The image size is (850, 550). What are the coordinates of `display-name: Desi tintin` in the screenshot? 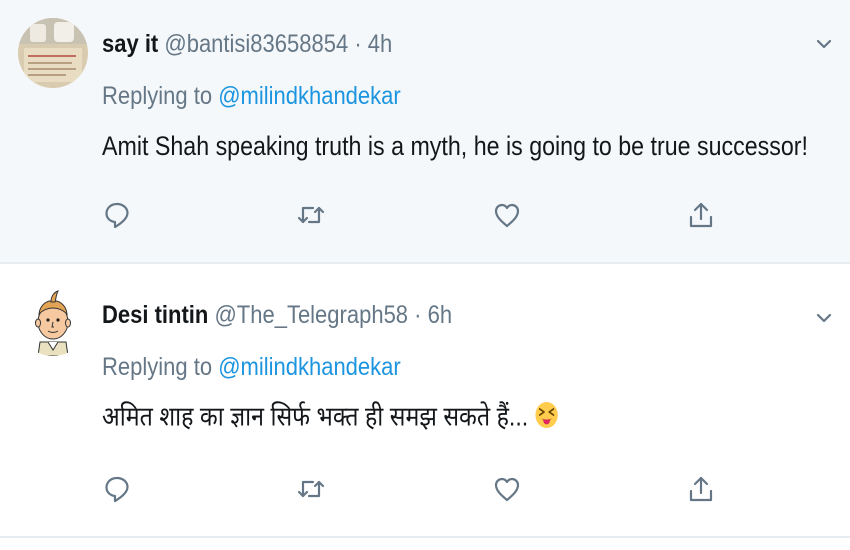 It's located at (155, 315).